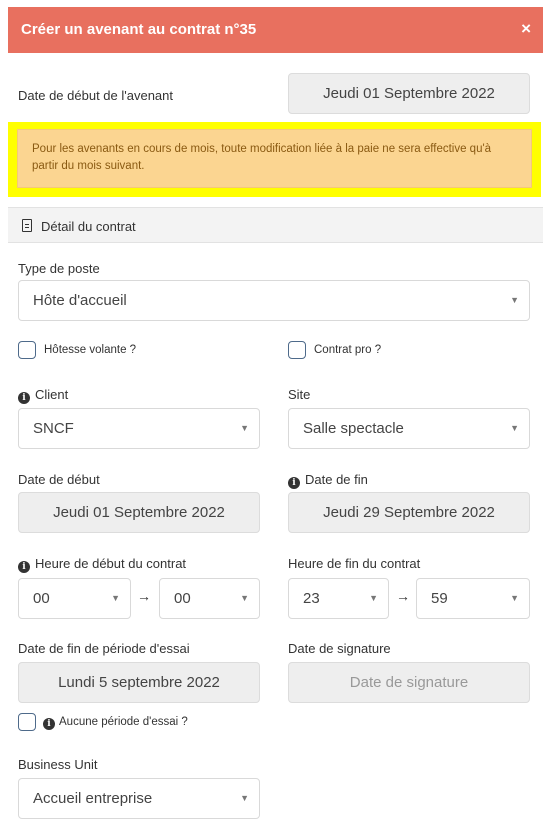 This screenshot has height=827, width=557. I want to click on heure-fin-hour-value: 23, so click(311, 598).